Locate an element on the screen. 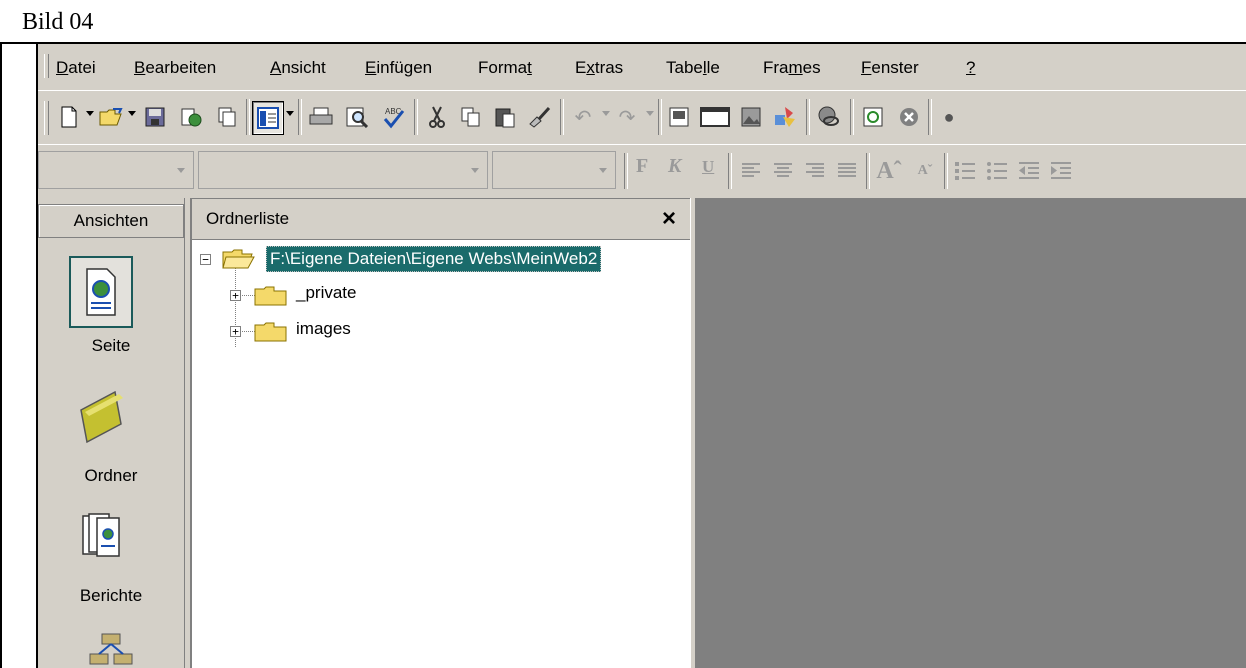 The height and width of the screenshot is (668, 1246). menu-datei: Datei is located at coordinates (76, 68).